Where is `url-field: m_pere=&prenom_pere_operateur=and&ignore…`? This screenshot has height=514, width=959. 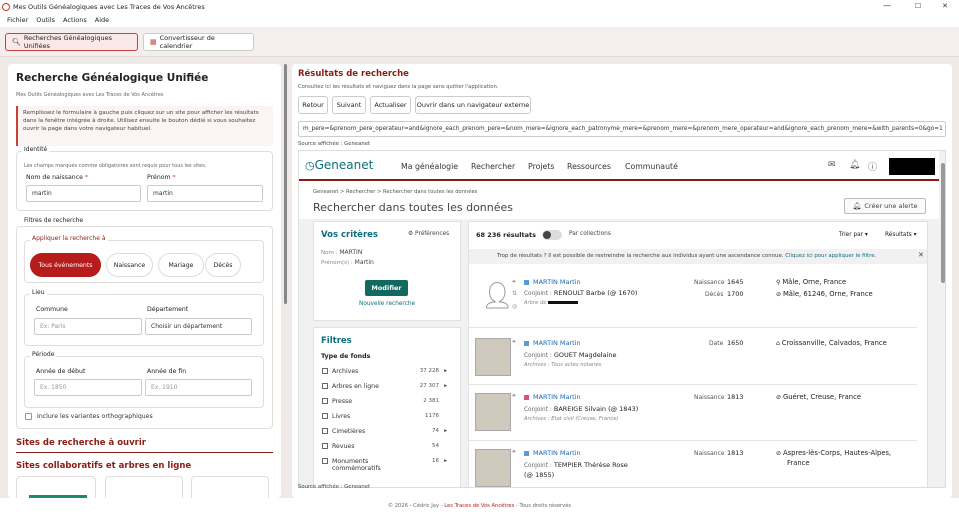
url-field: m_pere=&prenom_pere_operateur=and&ignore… is located at coordinates (622, 129).